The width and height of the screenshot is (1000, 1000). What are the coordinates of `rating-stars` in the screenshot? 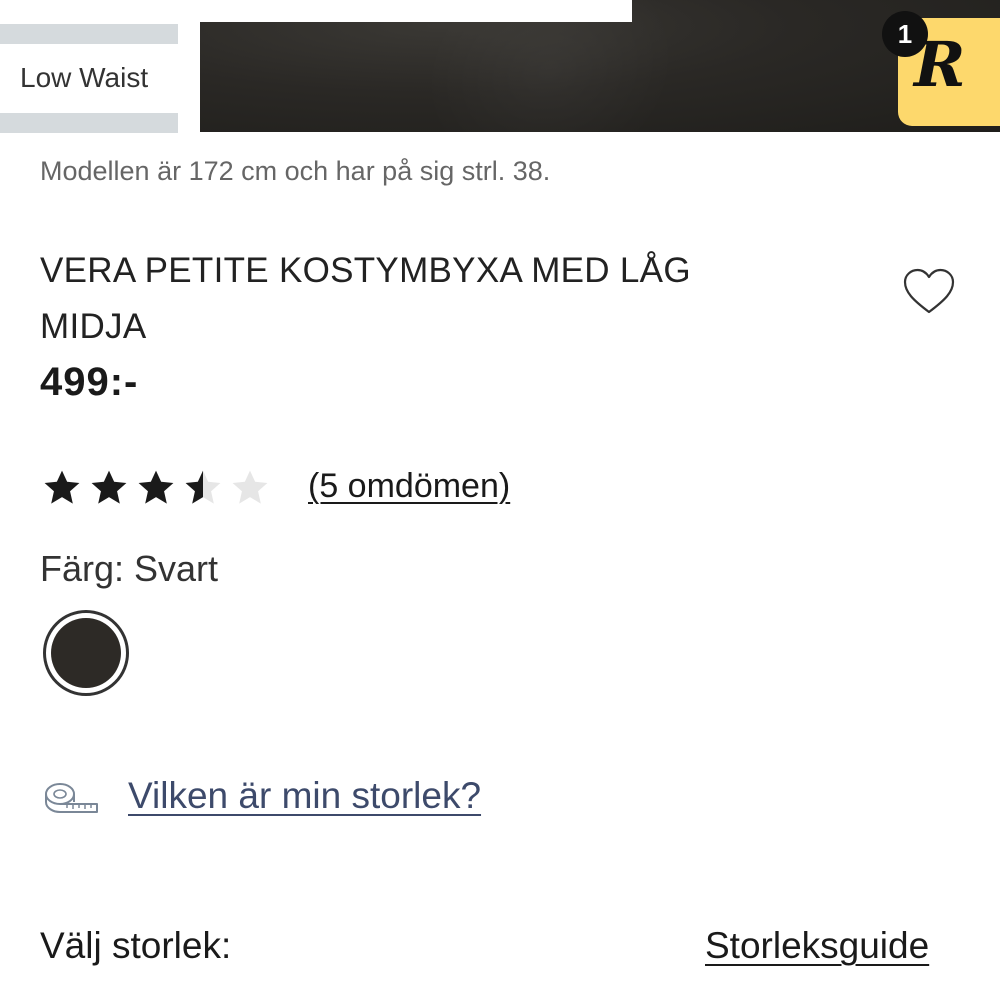 It's located at (160, 488).